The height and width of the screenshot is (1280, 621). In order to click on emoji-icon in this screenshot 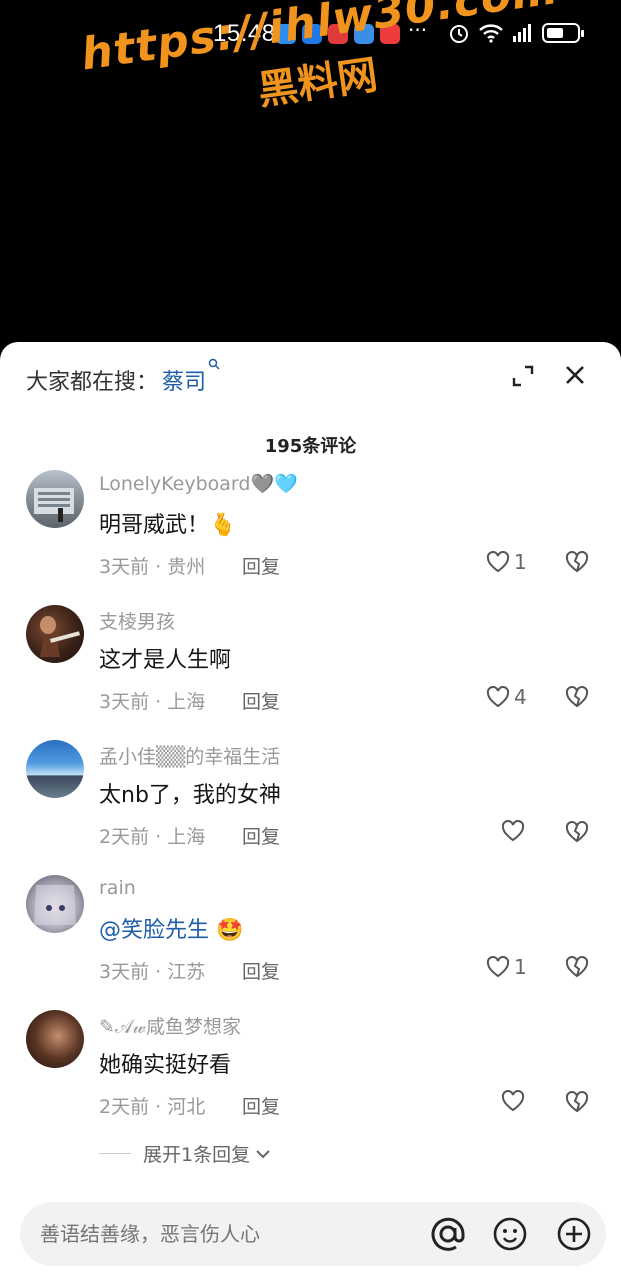, I will do `click(510, 1234)`.